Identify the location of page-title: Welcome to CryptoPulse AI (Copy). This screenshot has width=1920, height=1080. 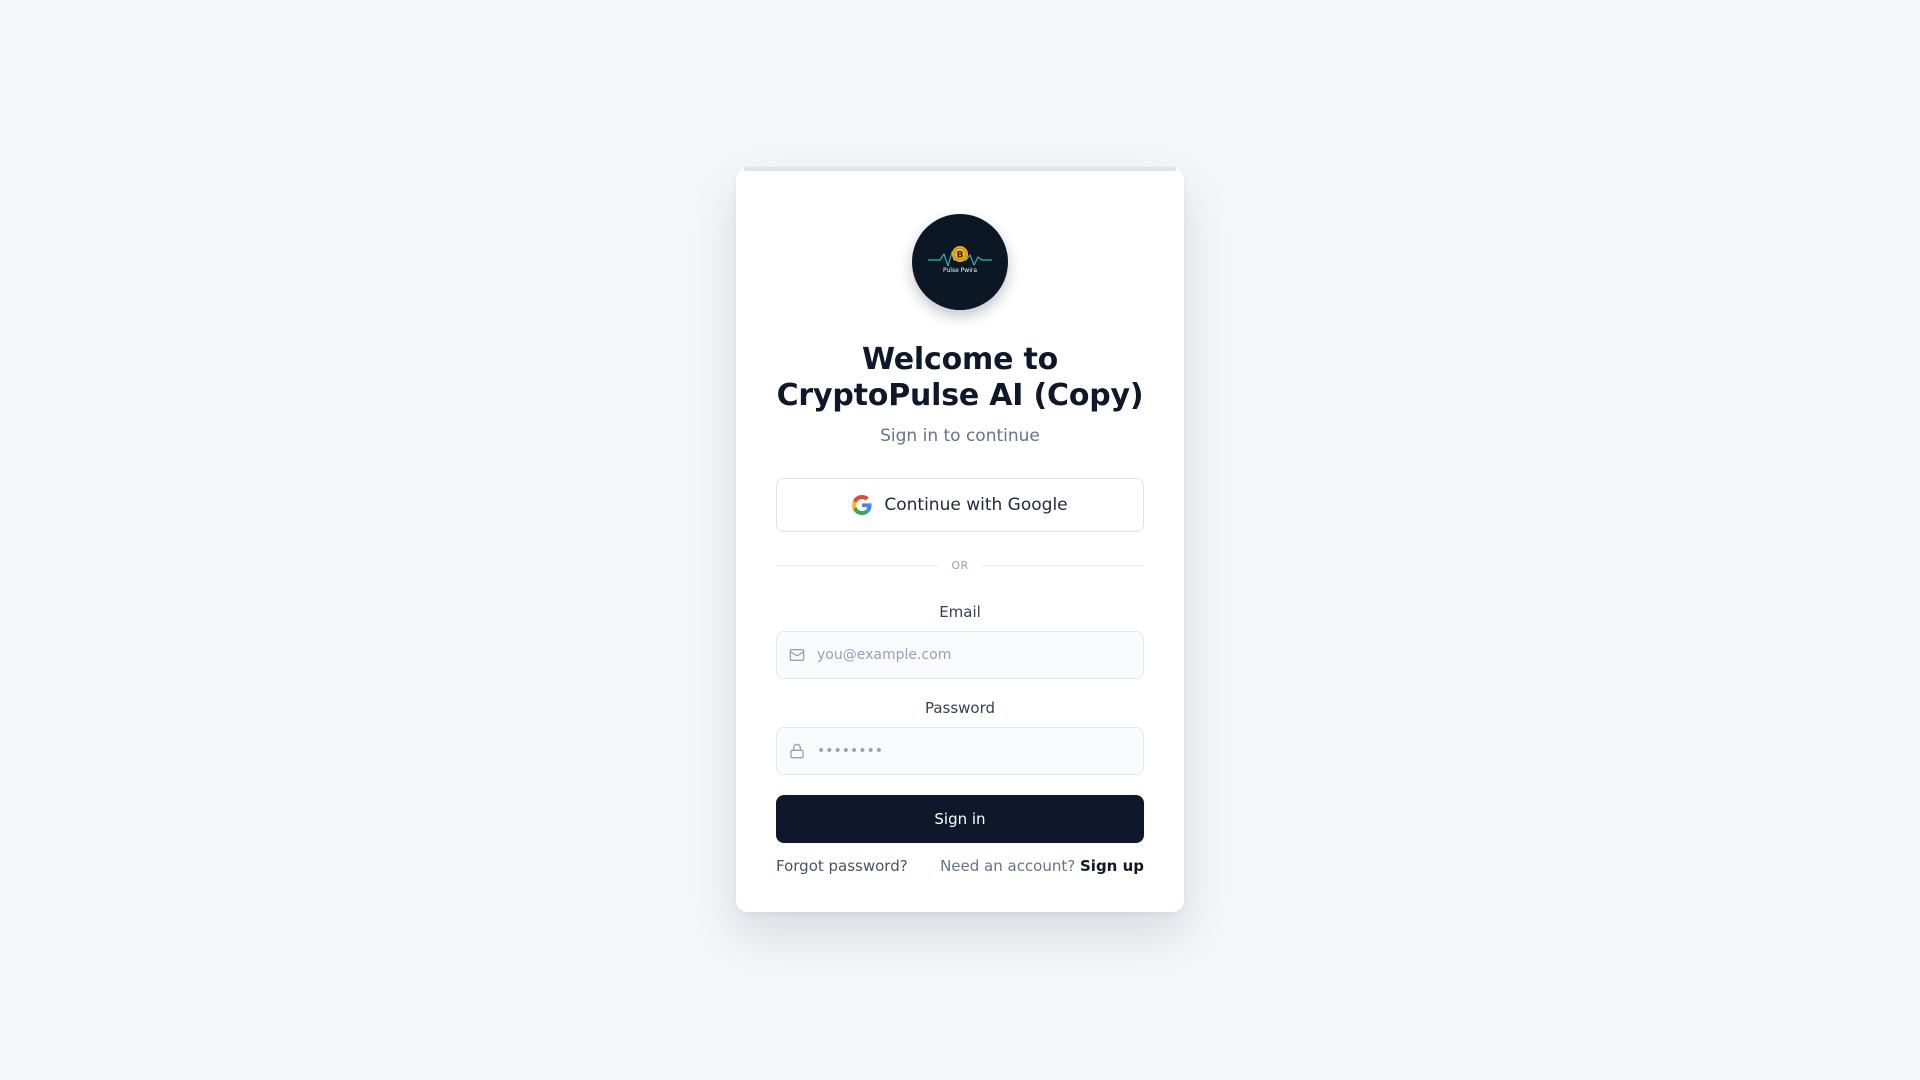
(960, 377).